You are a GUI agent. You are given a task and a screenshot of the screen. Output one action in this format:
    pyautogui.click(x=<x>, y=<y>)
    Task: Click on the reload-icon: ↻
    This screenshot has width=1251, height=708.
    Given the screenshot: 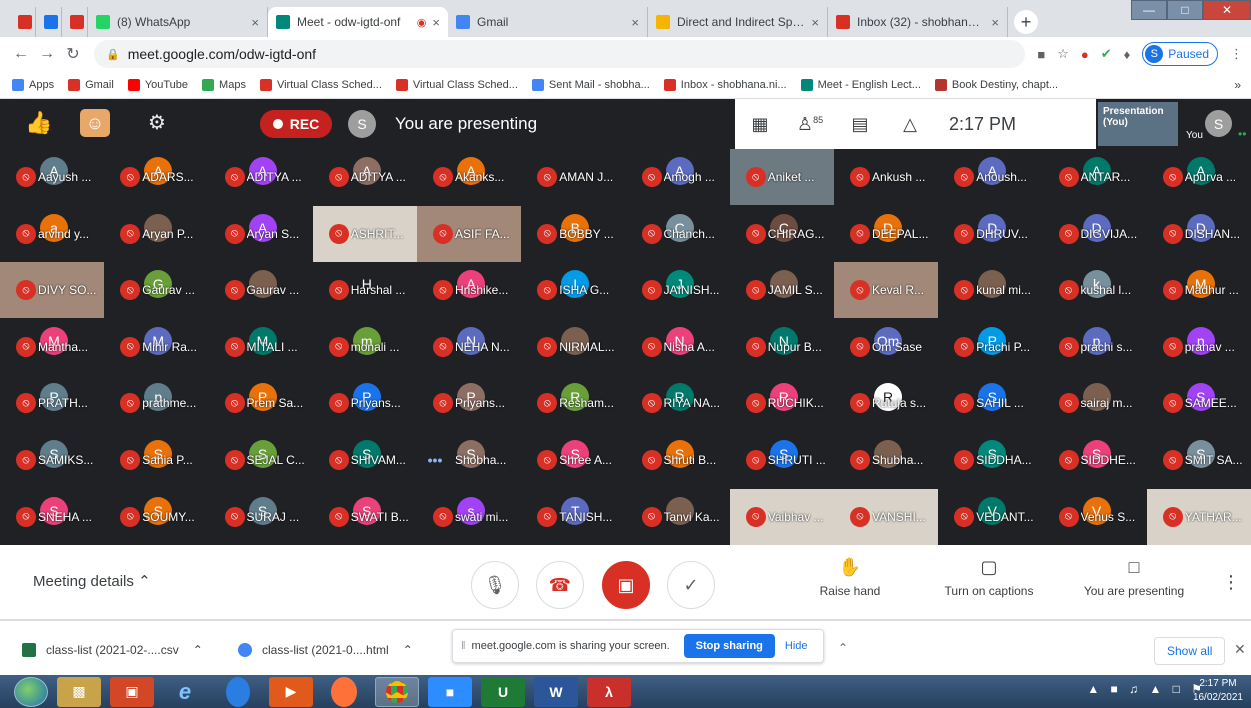 What is the action you would take?
    pyautogui.click(x=73, y=54)
    